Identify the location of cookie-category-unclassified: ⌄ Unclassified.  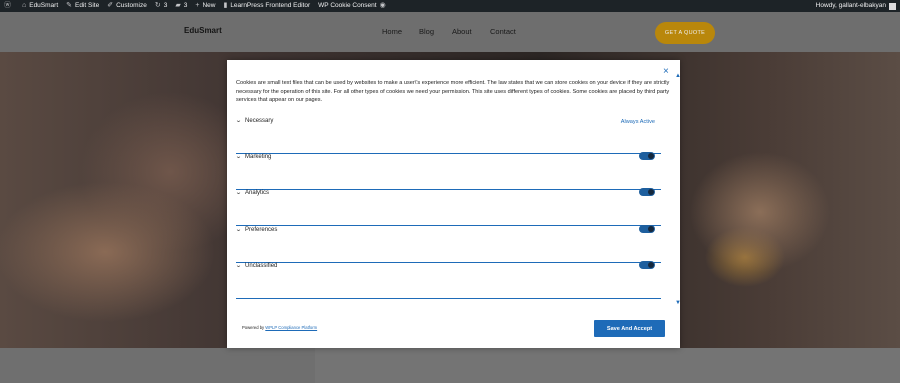
(448, 280).